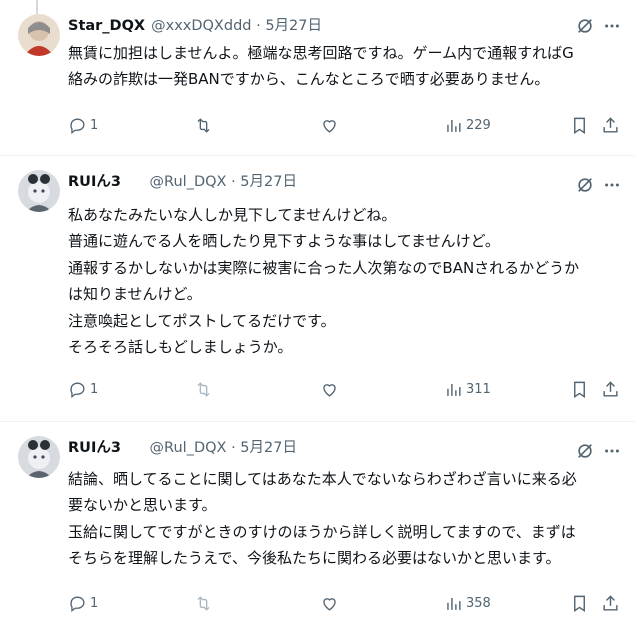  I want to click on view-count: 229, so click(478, 125).